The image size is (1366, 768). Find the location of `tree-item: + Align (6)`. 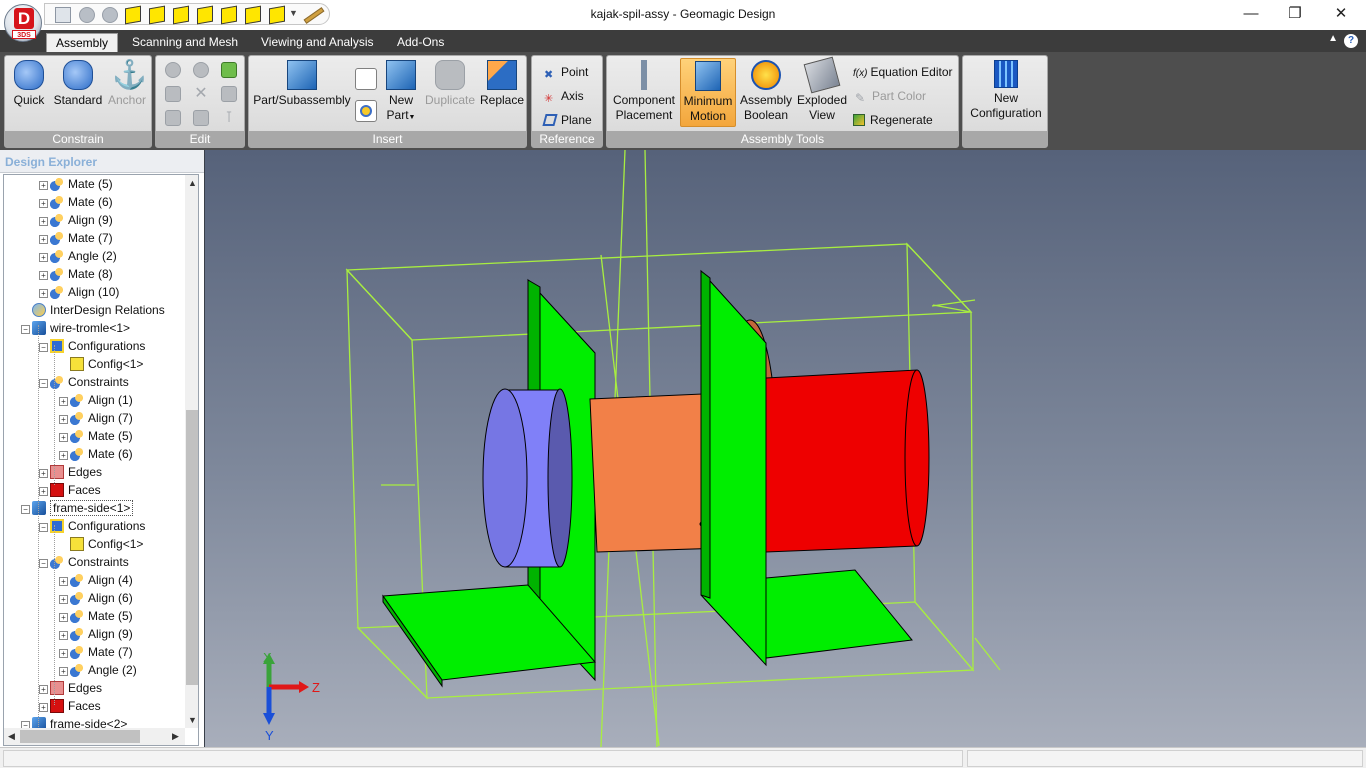

tree-item: + Align (6) is located at coordinates (96, 598).